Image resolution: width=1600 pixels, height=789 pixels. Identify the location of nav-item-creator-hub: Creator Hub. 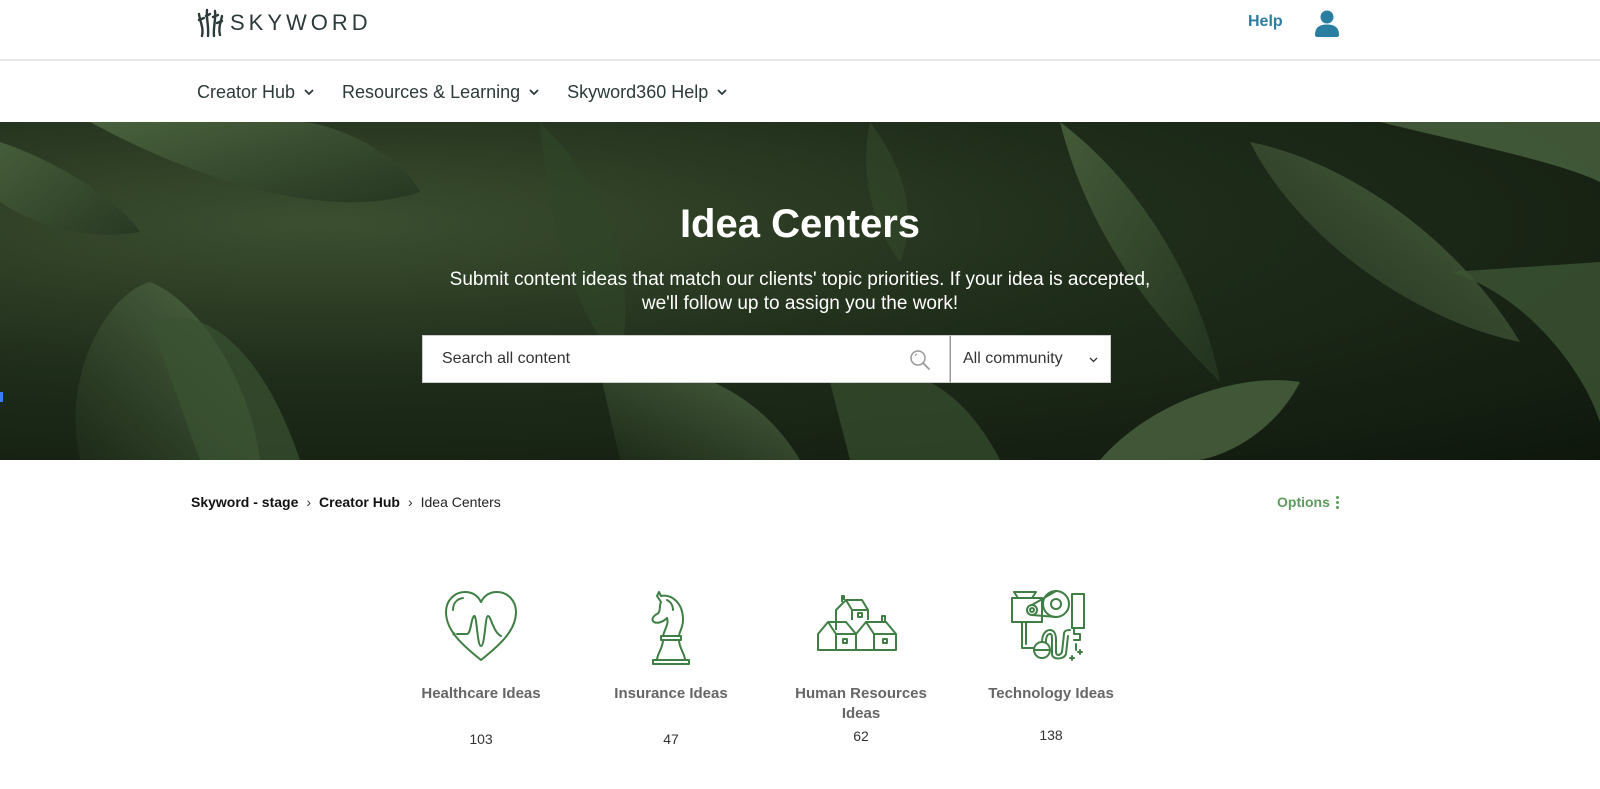
(255, 92).